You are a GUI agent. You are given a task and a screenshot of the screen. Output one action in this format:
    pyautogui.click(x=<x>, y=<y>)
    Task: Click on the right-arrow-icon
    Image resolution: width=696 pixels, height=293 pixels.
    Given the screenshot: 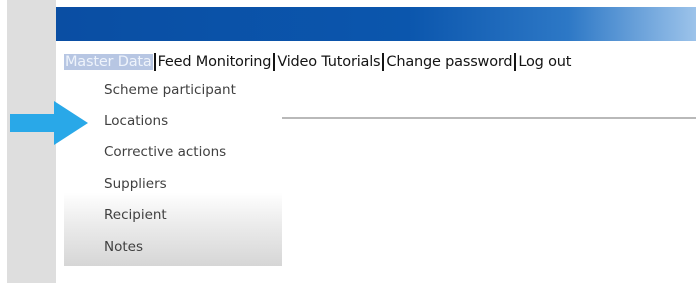 What is the action you would take?
    pyautogui.click(x=49, y=123)
    